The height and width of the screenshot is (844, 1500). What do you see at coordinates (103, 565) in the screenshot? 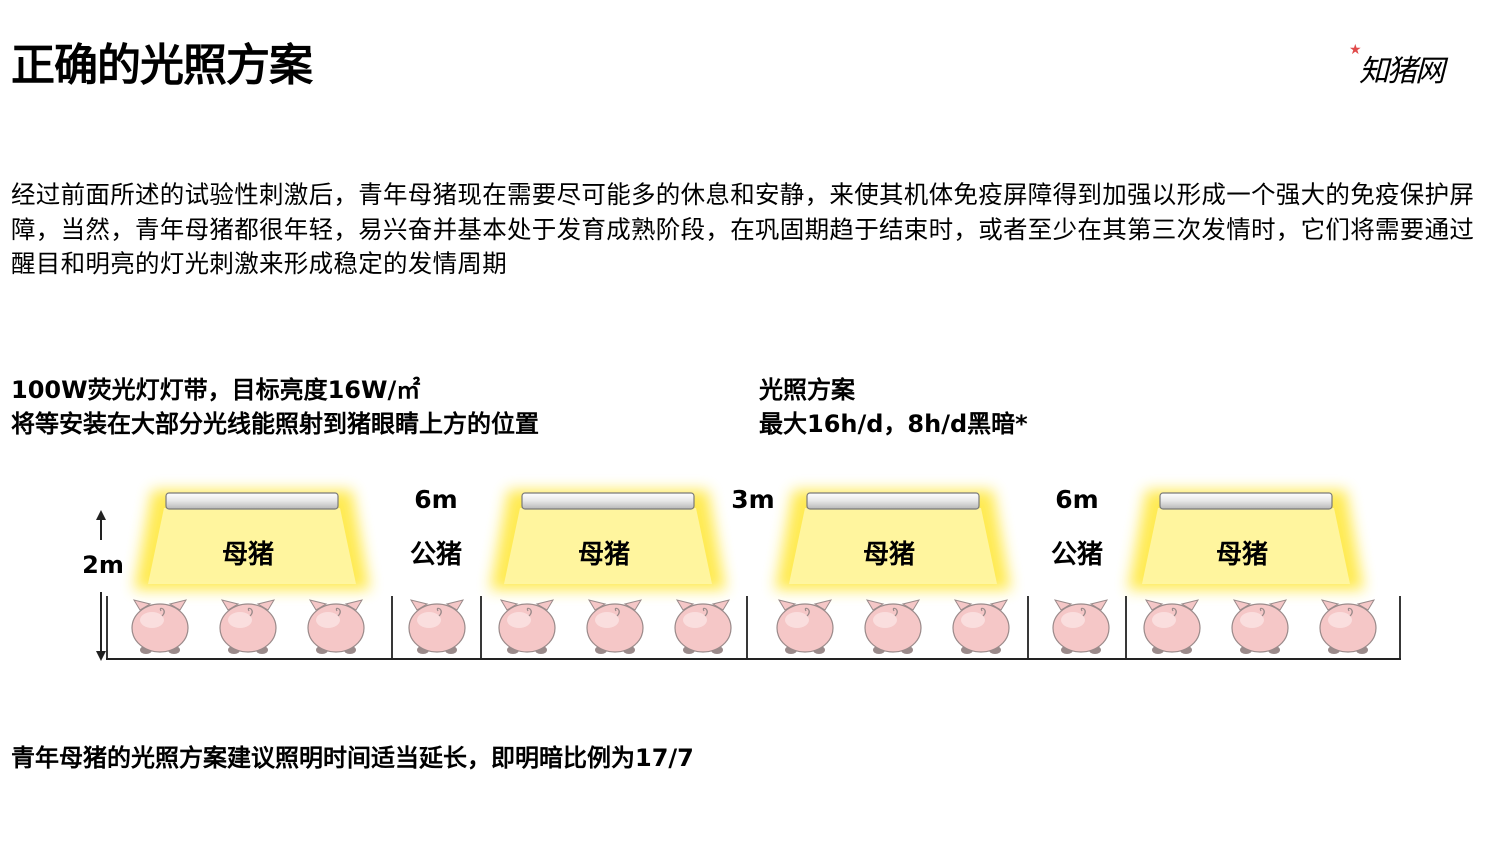
I see `height-label: 2m` at bounding box center [103, 565].